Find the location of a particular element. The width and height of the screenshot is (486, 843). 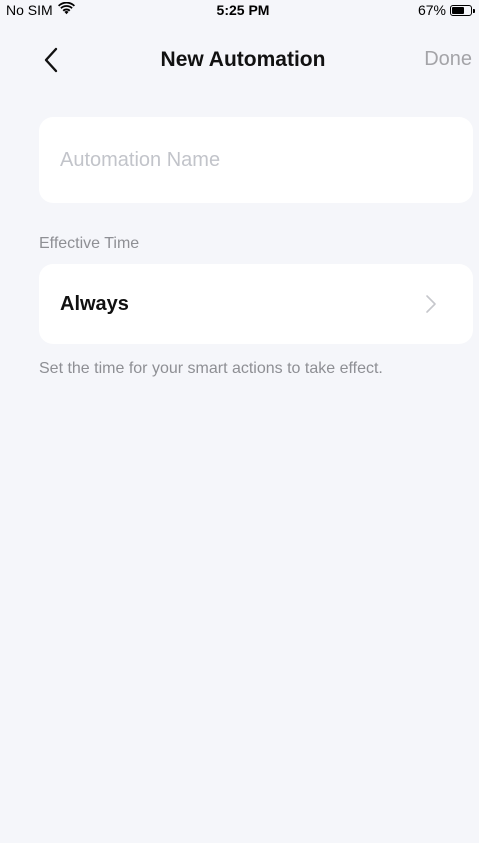

right-edge is located at coordinates (482, 421).